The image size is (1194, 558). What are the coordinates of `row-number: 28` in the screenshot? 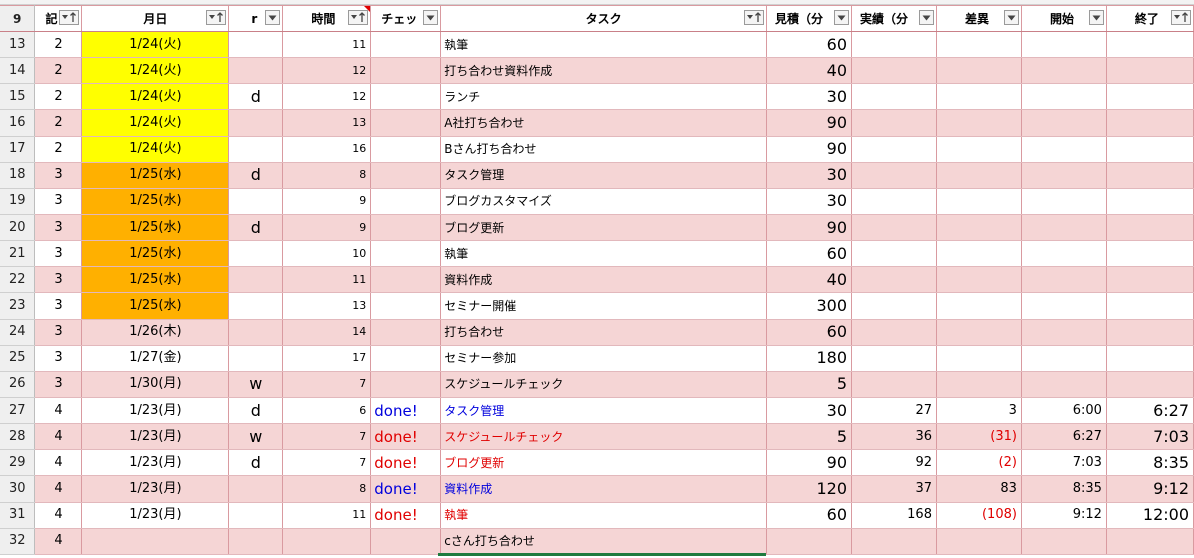 It's located at (18, 437).